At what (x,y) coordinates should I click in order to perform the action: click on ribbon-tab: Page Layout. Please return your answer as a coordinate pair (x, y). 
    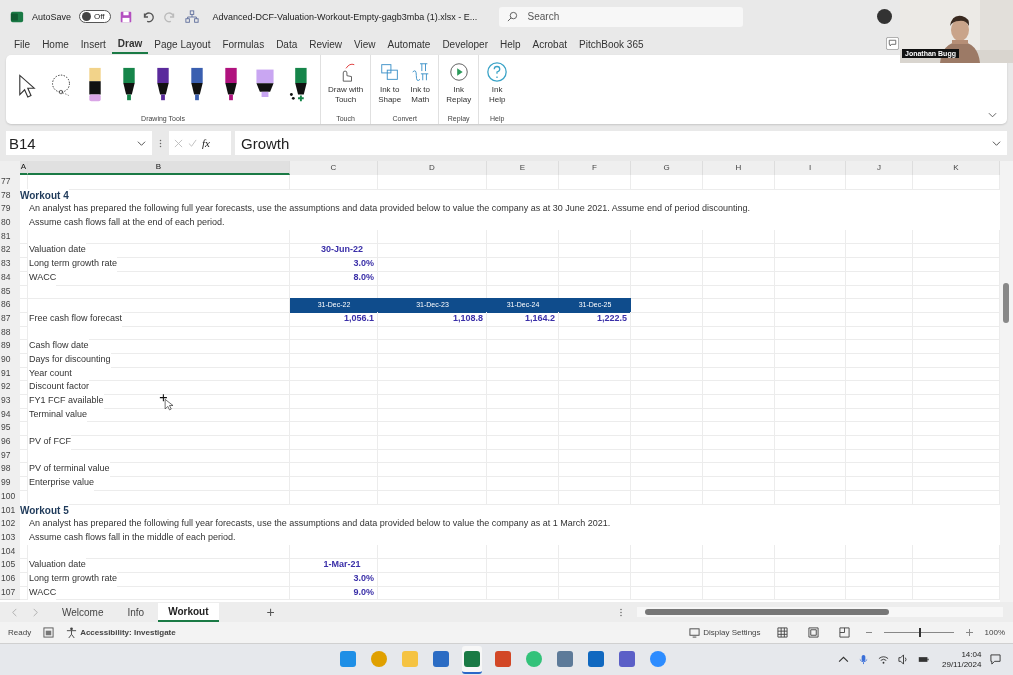
    Looking at the image, I should click on (182, 44).